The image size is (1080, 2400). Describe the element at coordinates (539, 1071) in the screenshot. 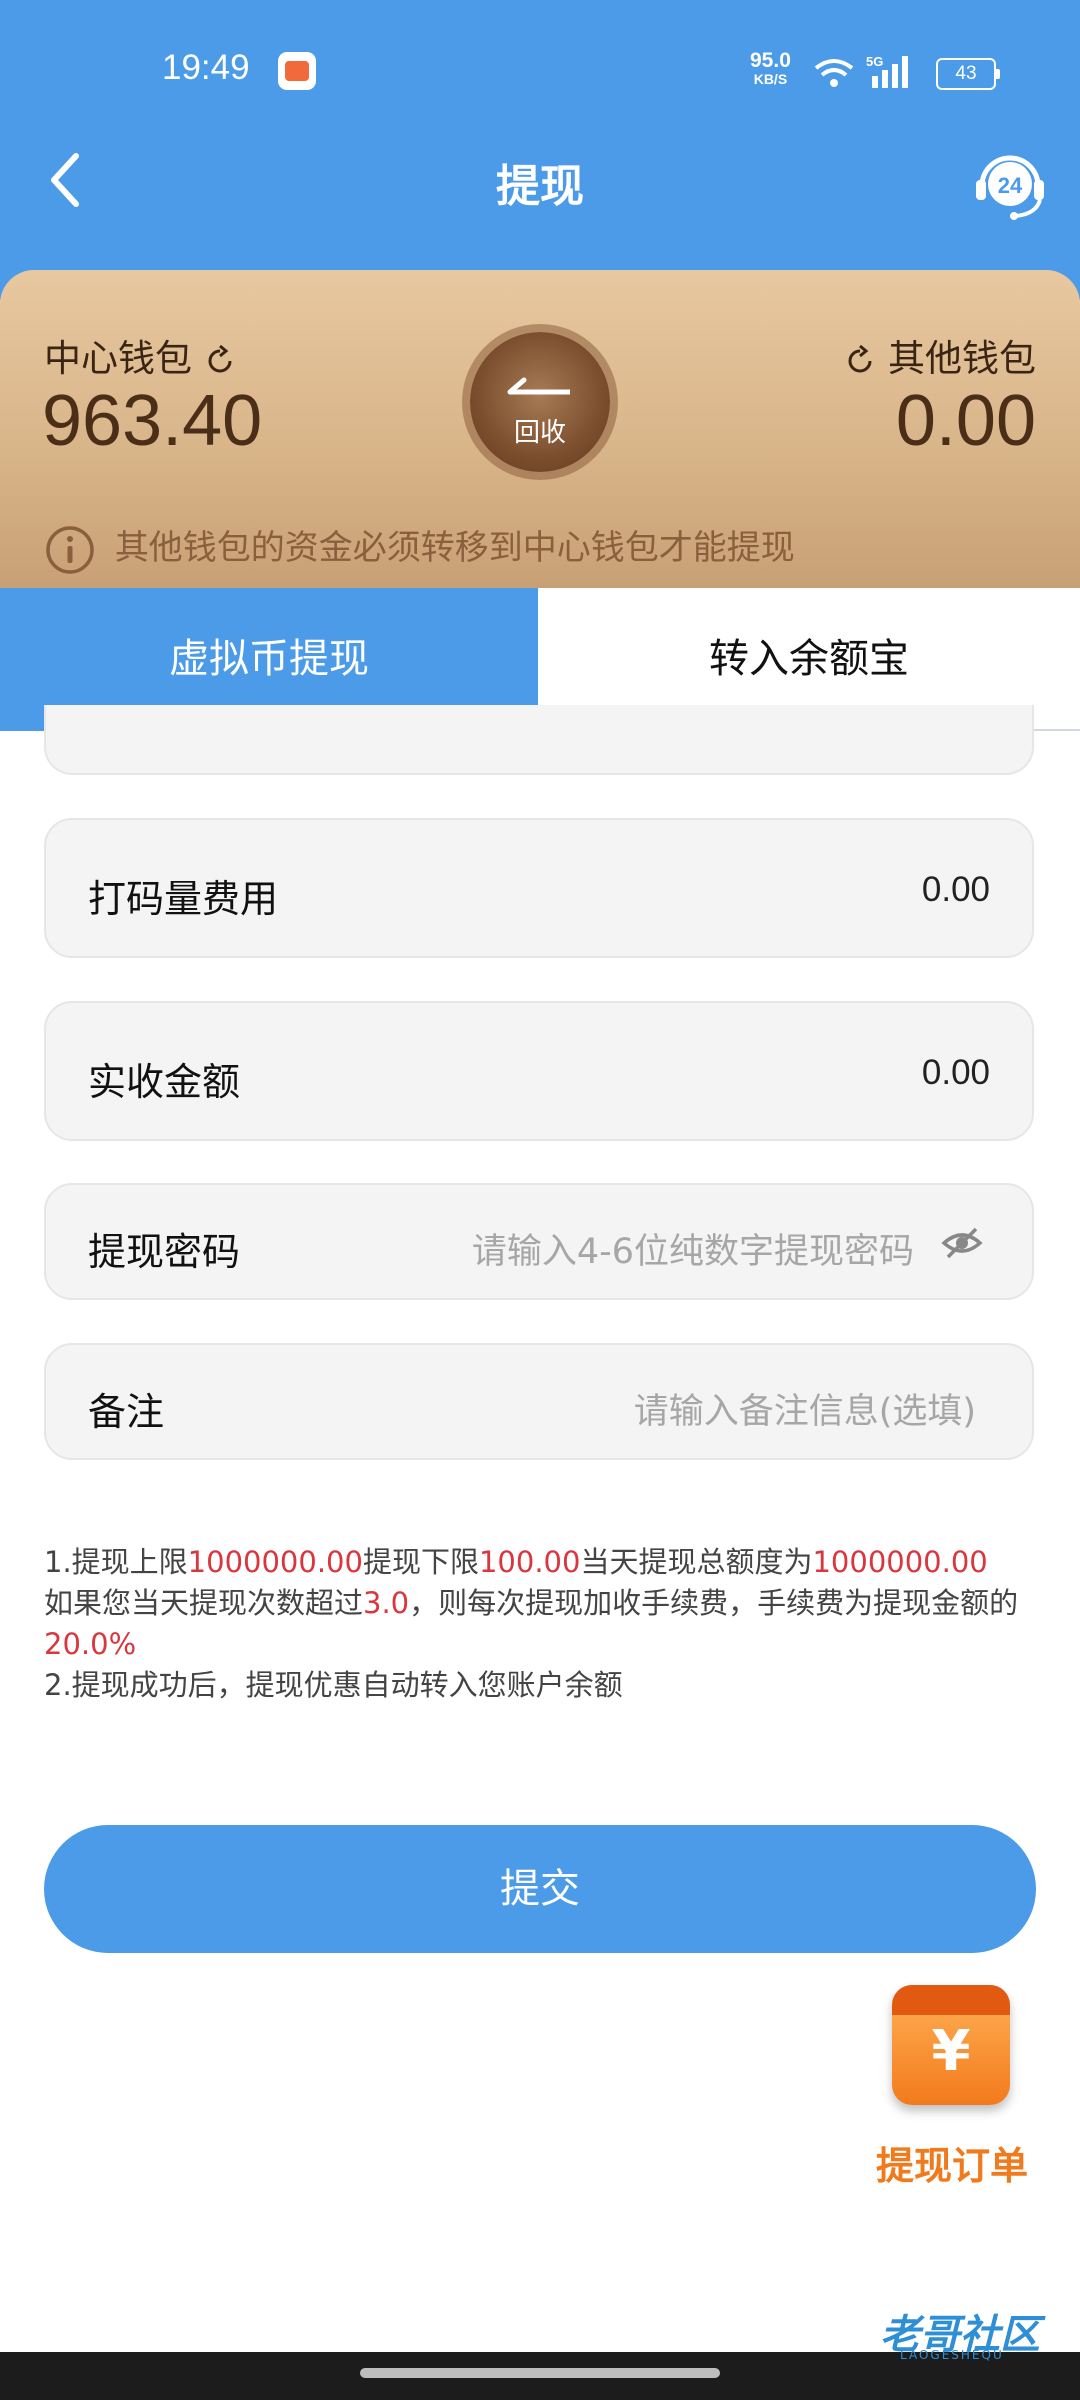

I see `actual-amount-field: 实收金额 0.00` at that location.